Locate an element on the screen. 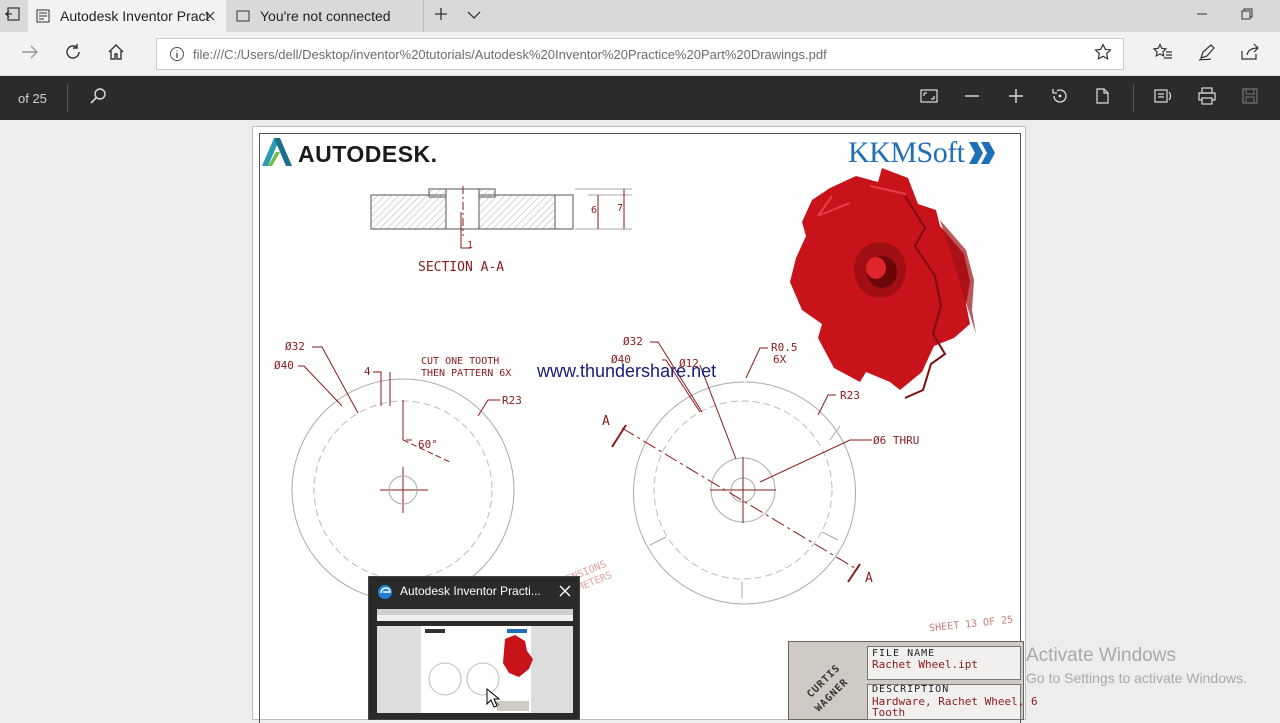 The width and height of the screenshot is (1280, 723). left-view is located at coordinates (403, 474).